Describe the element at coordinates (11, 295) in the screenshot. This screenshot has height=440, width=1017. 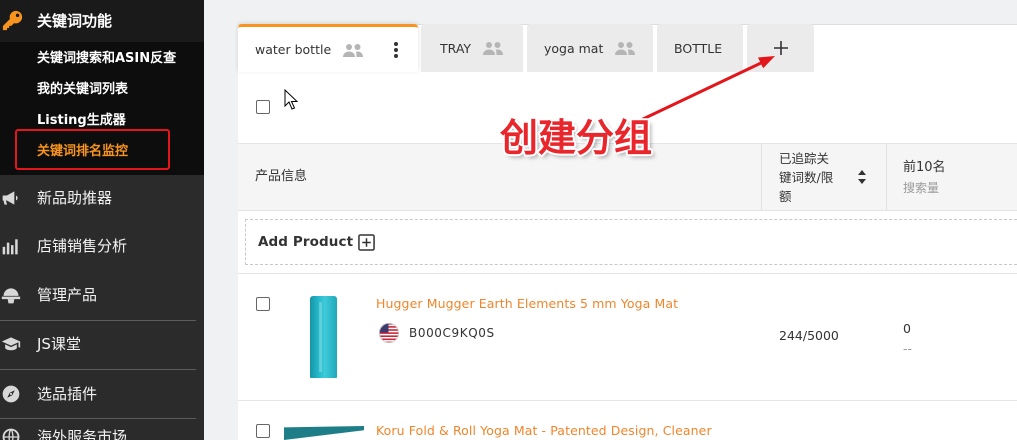
I see `cap-icon` at that location.